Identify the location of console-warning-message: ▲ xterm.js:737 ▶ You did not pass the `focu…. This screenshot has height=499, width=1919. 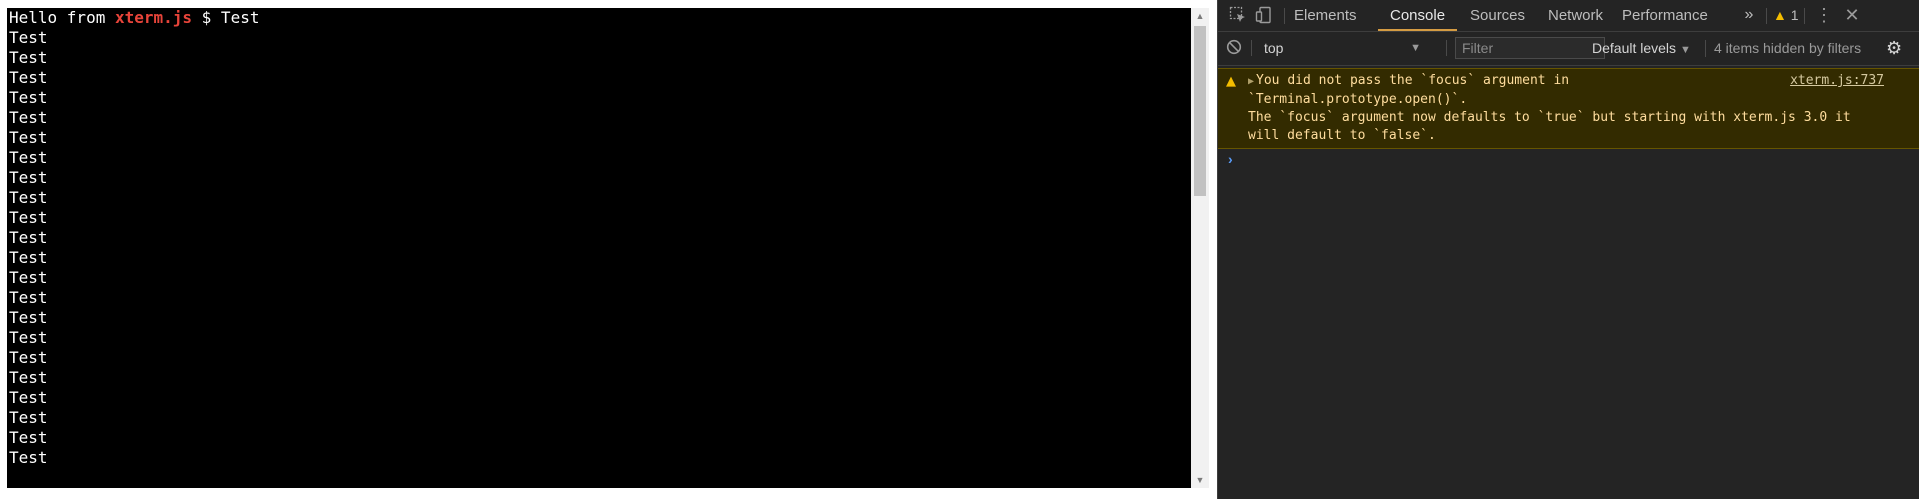
(1568, 108).